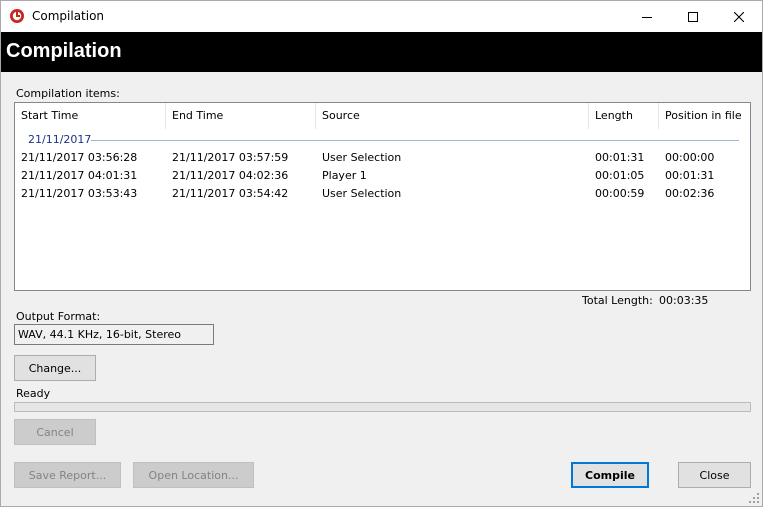 The width and height of the screenshot is (763, 507). I want to click on compilation-items-label: Compilation items:, so click(68, 93).